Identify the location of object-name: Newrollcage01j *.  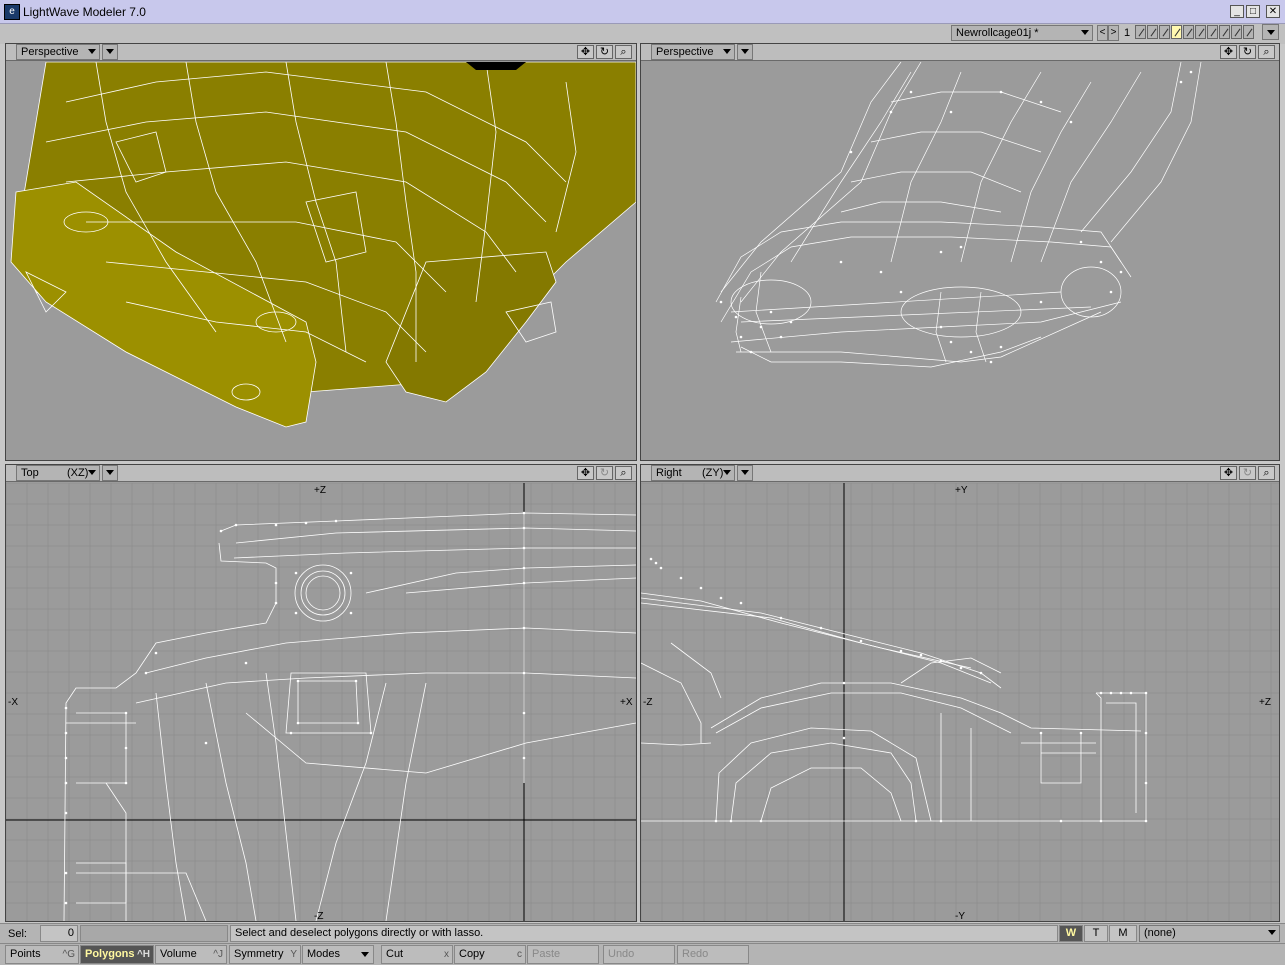
(997, 33).